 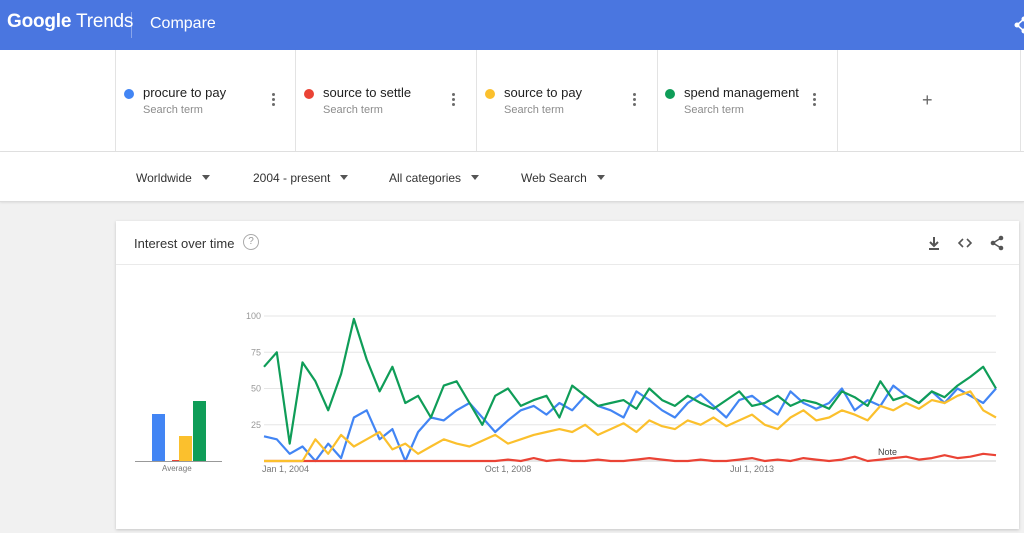 What do you see at coordinates (253, 316) in the screenshot?
I see `y-tick-label: 100` at bounding box center [253, 316].